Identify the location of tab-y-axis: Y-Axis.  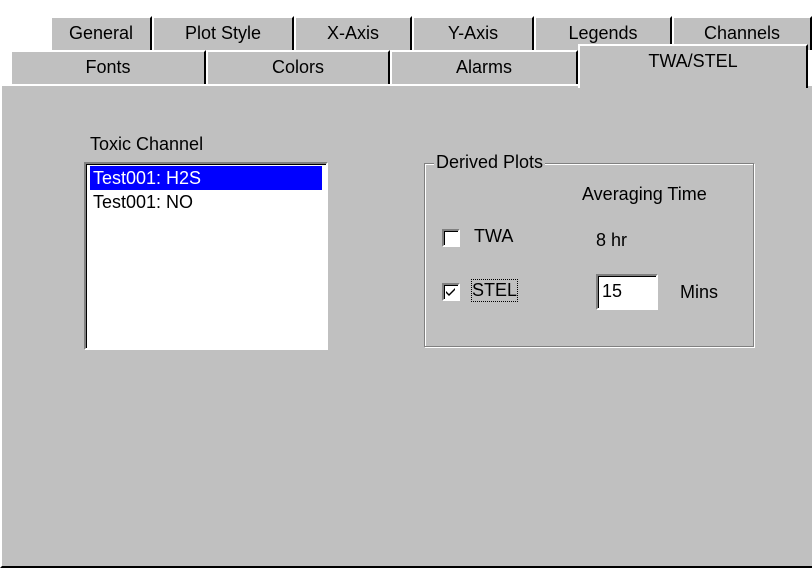
(473, 33).